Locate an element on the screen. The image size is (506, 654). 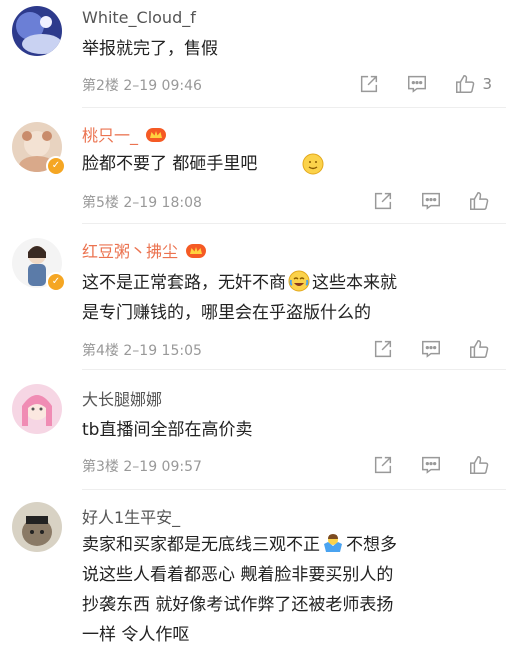
comment-text-part: 一样 令人作呕 is located at coordinates (136, 635).